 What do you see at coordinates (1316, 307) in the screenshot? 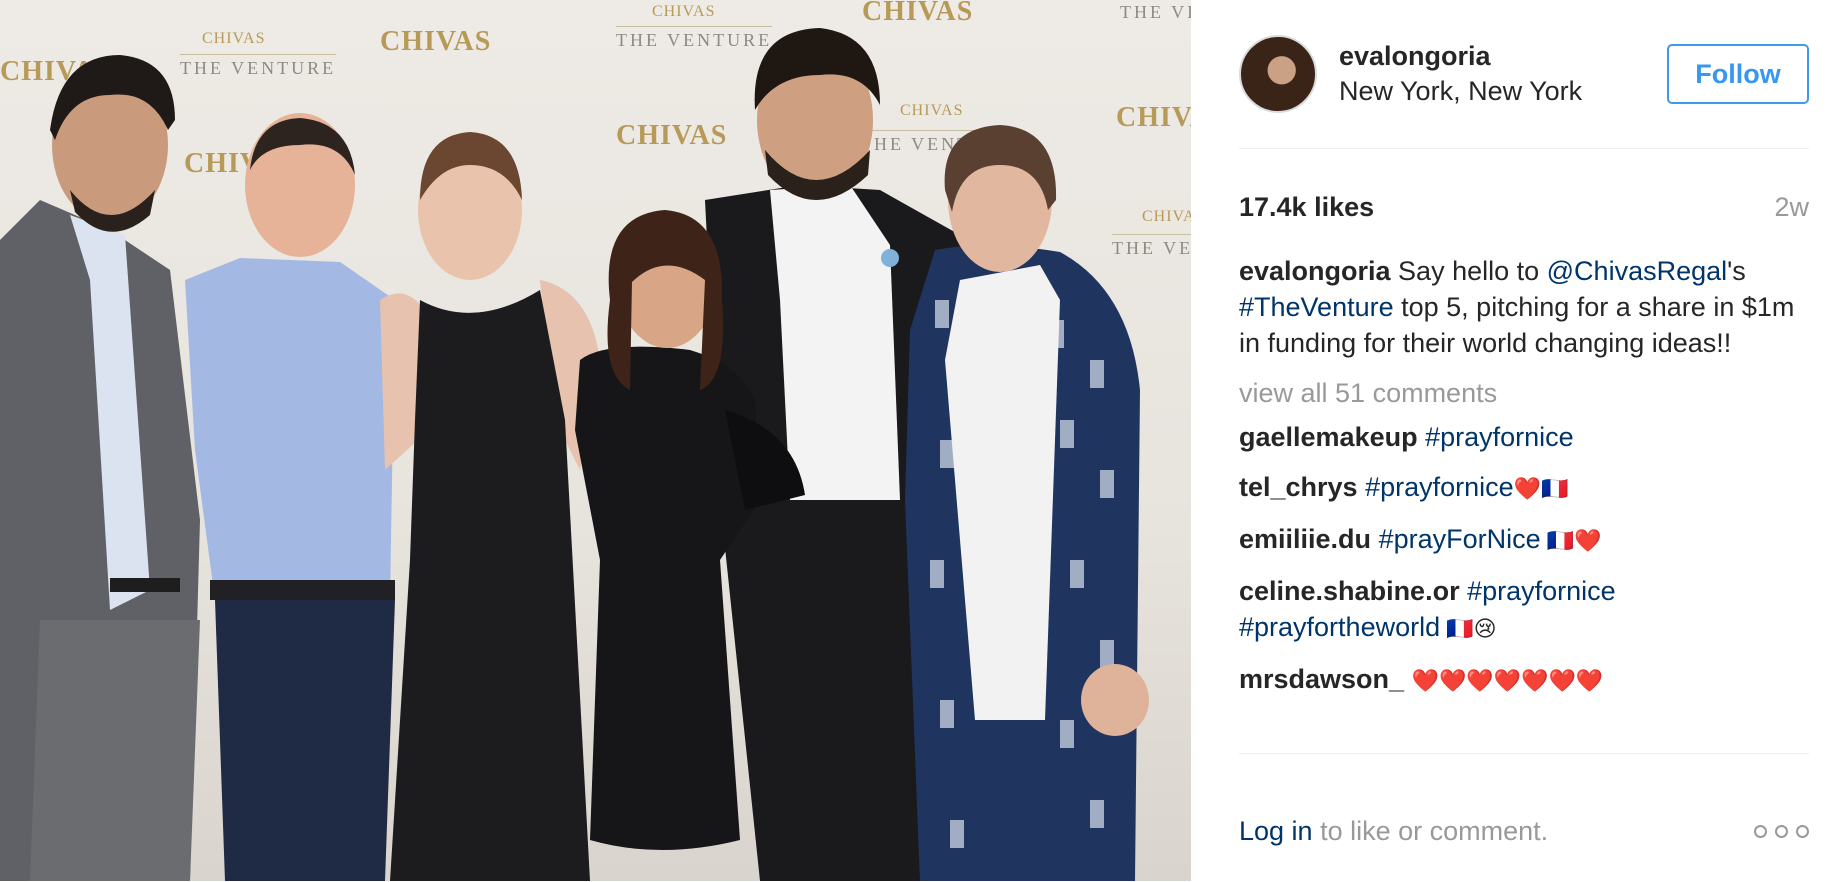
I see `caption-hashtag: #TheVenture` at bounding box center [1316, 307].